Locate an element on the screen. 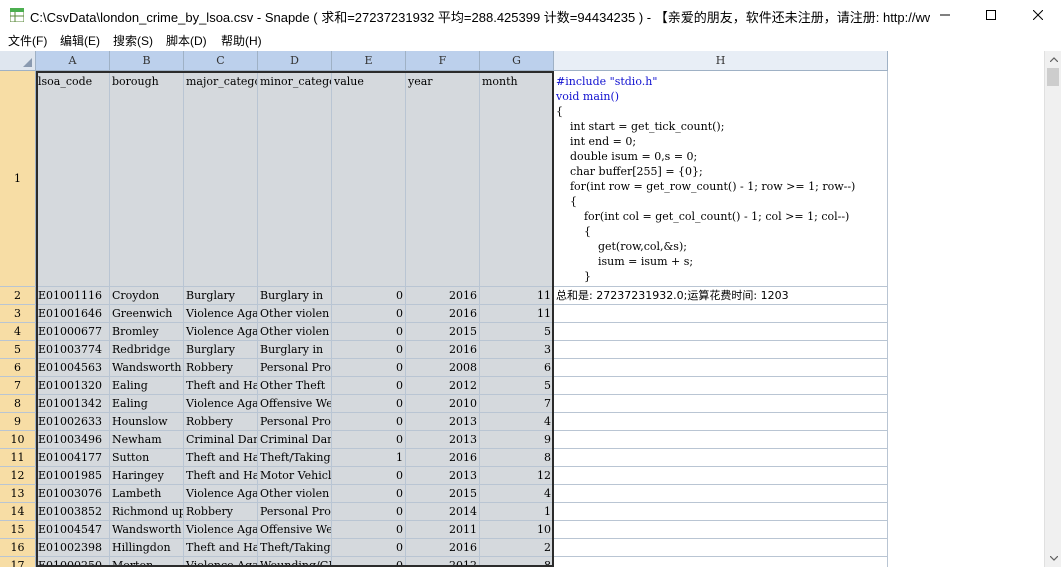 The image size is (1061, 567). cell-year: 2013 is located at coordinates (443, 476).